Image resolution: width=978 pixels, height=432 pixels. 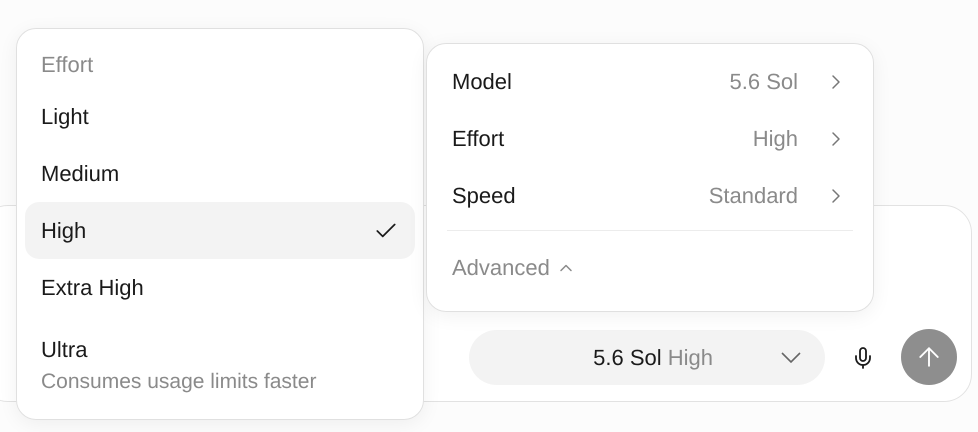 What do you see at coordinates (650, 138) in the screenshot?
I see `settings-row: Effort High` at bounding box center [650, 138].